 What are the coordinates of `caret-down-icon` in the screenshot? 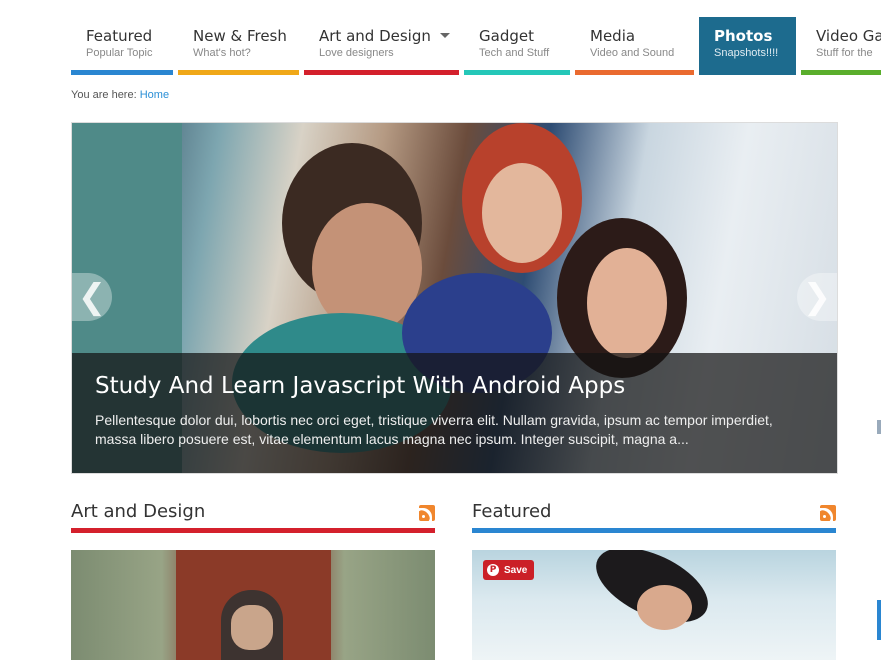 It's located at (444, 35).